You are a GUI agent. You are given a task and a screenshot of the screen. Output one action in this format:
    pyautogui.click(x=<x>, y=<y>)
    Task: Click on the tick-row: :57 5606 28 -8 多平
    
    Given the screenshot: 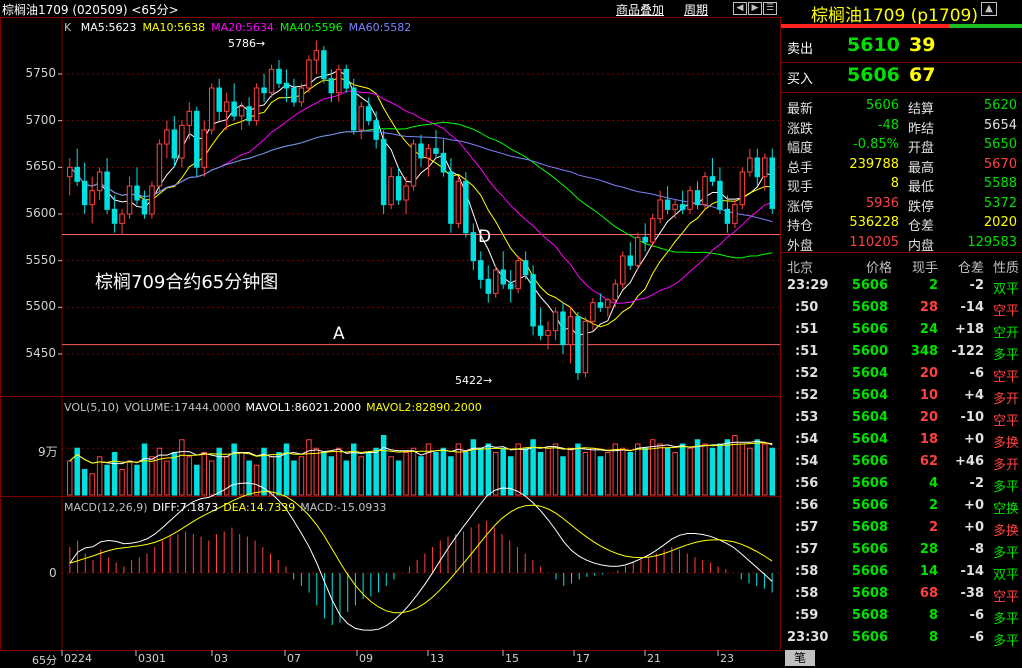 What is the action you would take?
    pyautogui.click(x=907, y=551)
    